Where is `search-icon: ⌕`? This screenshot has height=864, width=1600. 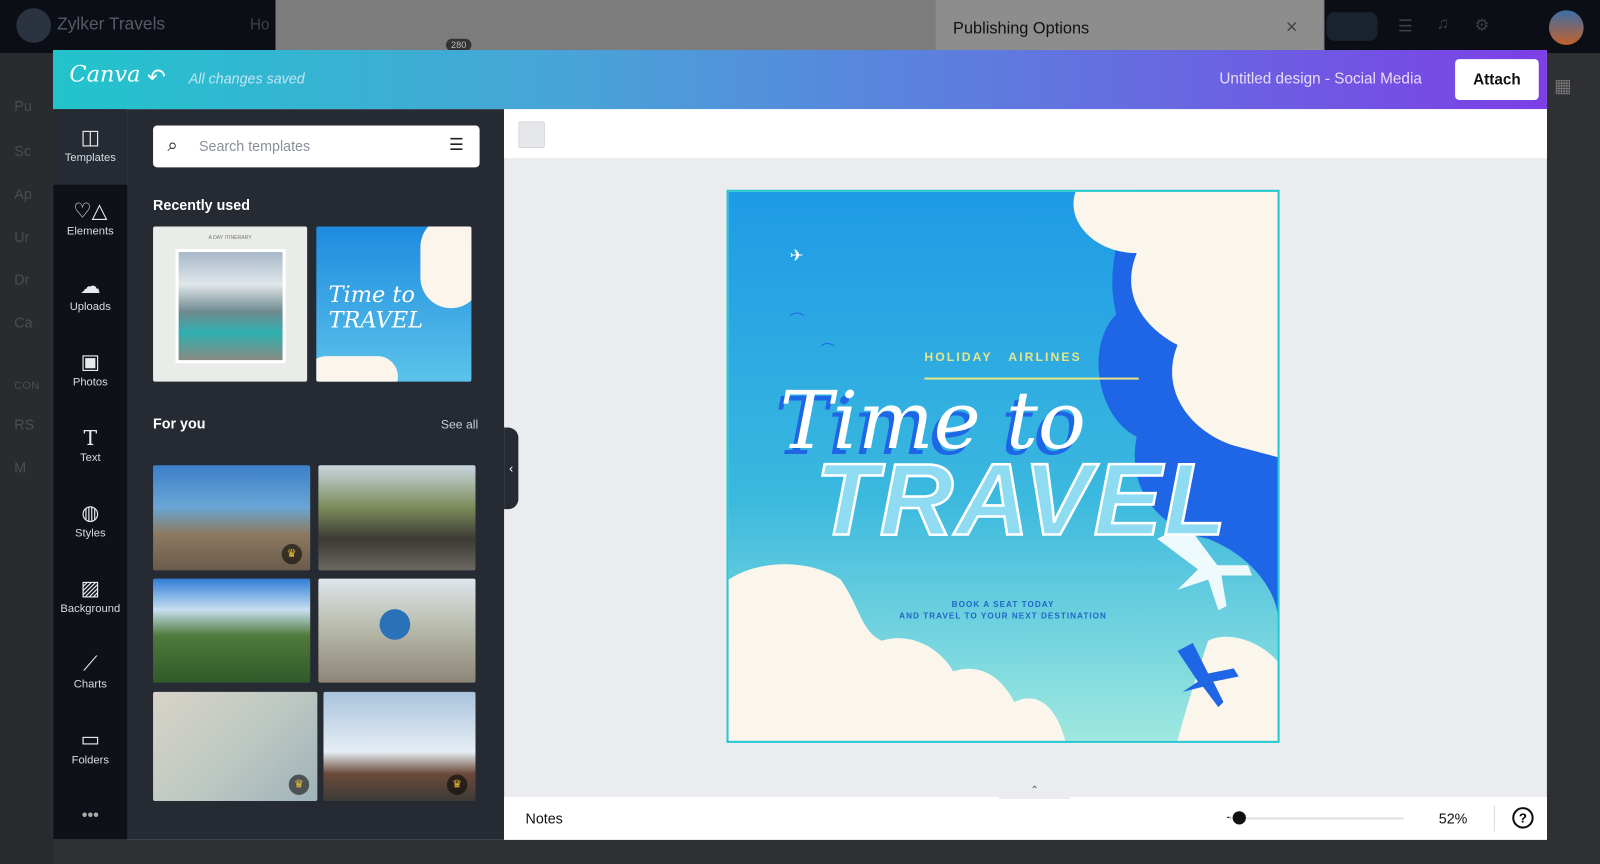 search-icon: ⌕ is located at coordinates (172, 145).